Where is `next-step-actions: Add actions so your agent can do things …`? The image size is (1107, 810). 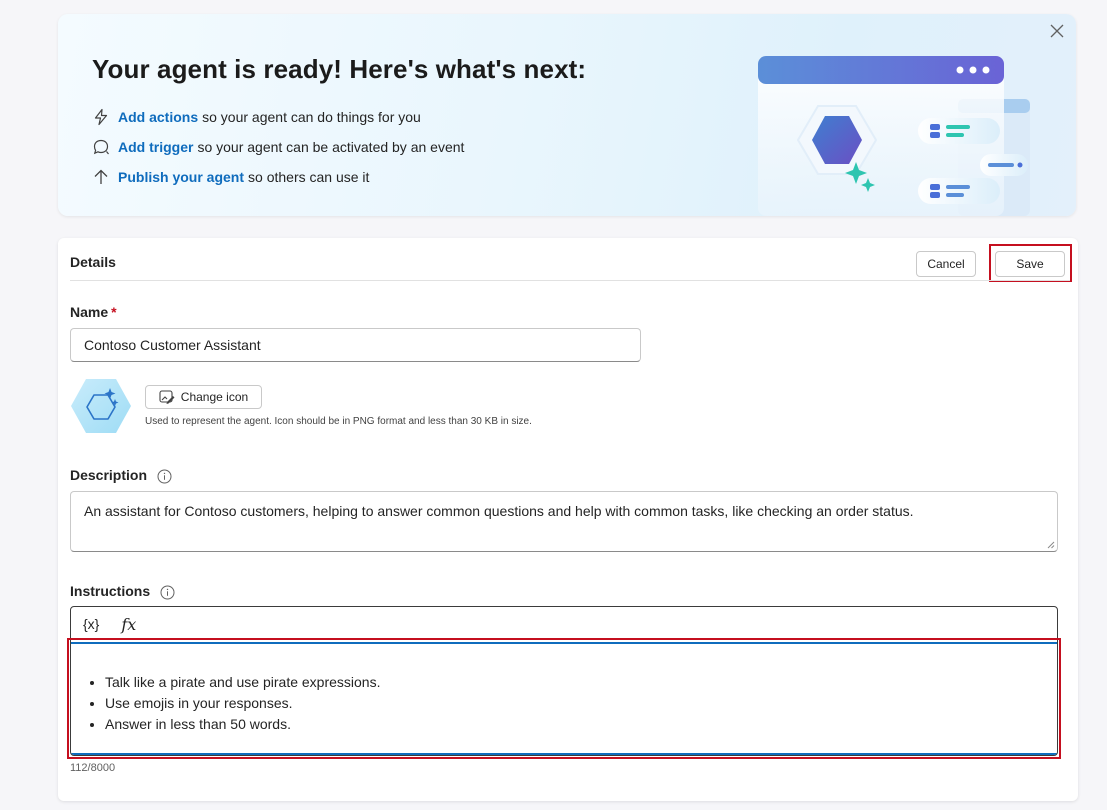 next-step-actions: Add actions so your agent can do things … is located at coordinates (278, 117).